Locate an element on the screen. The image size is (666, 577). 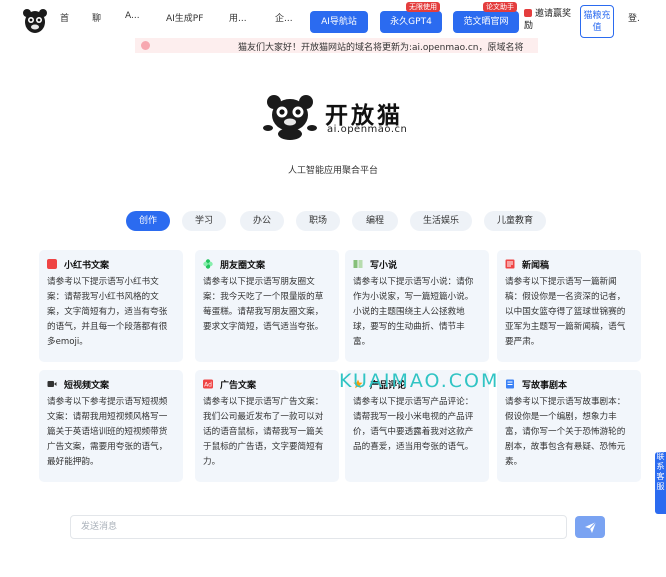
essay-site-label: 范文晒官网 is located at coordinates (486, 22).